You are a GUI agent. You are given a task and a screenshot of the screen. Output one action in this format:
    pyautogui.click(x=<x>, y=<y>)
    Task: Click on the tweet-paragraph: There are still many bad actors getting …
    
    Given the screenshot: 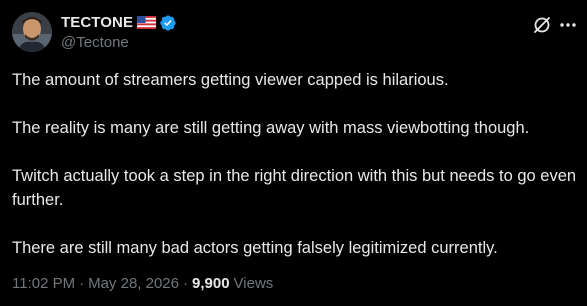 What is the action you would take?
    pyautogui.click(x=255, y=248)
    